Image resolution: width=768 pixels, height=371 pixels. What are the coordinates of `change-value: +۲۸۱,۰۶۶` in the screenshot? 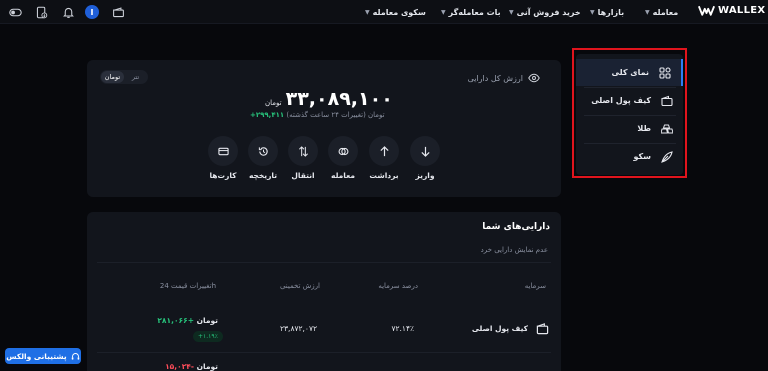 It's located at (175, 320).